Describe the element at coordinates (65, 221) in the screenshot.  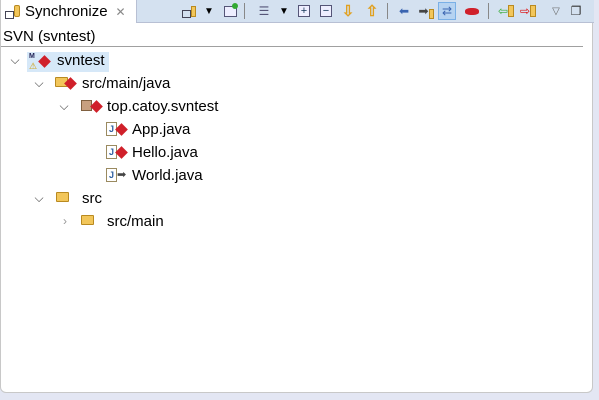
I see `chevron-right-icon: ›` at that location.